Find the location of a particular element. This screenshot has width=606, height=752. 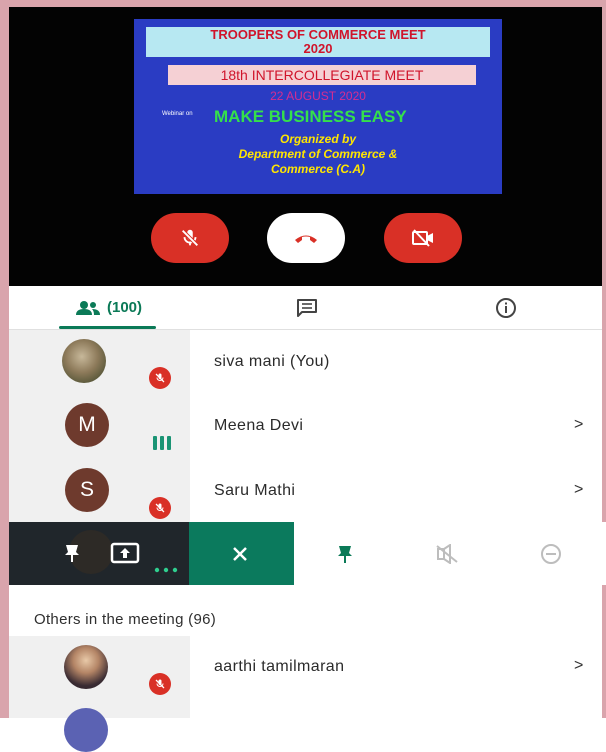

tab-people: (100) is located at coordinates (108, 307).